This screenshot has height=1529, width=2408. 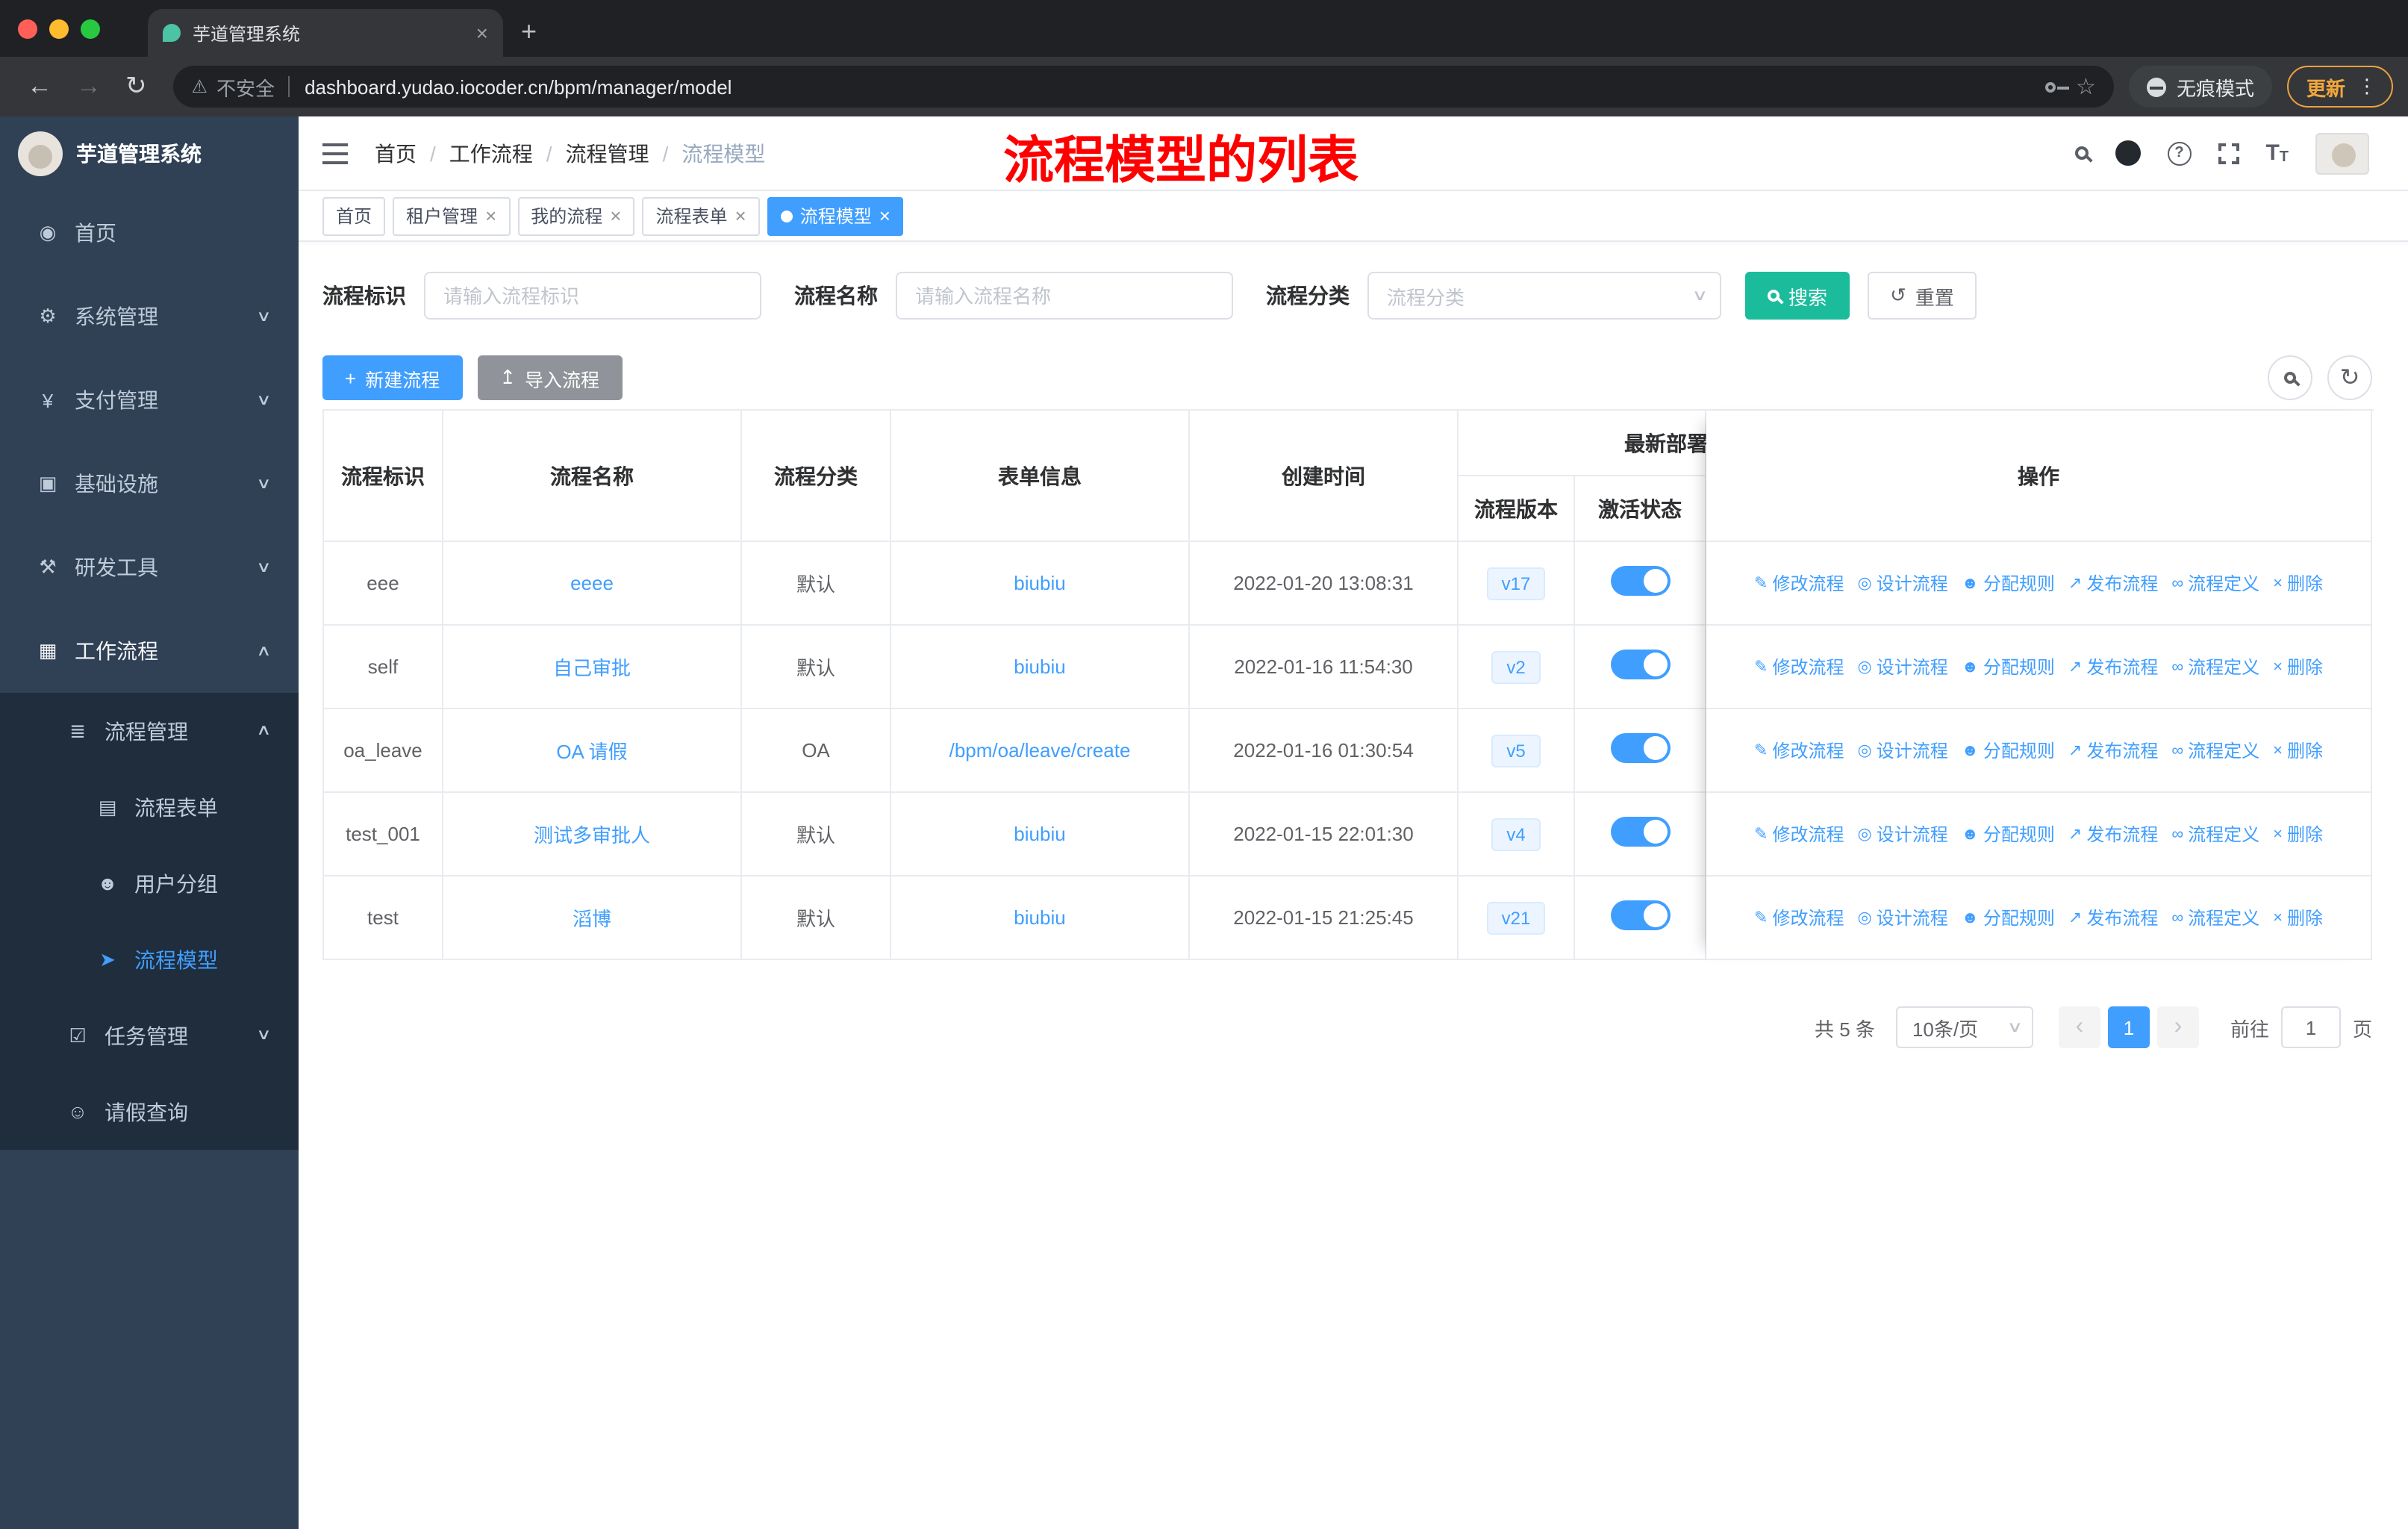 What do you see at coordinates (482, 33) in the screenshot?
I see `tab-close-icon: ×` at bounding box center [482, 33].